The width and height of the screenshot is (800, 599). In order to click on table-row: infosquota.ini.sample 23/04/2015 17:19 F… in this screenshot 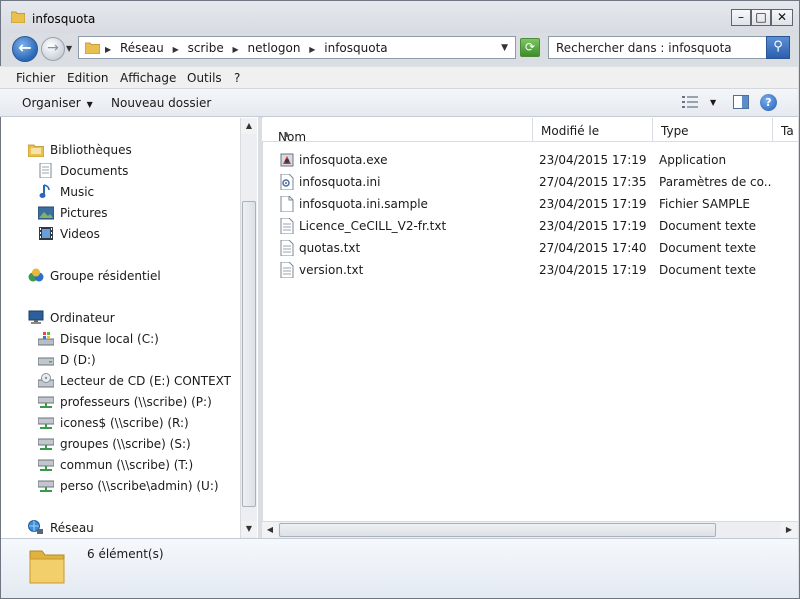, I will do `click(522, 204)`.